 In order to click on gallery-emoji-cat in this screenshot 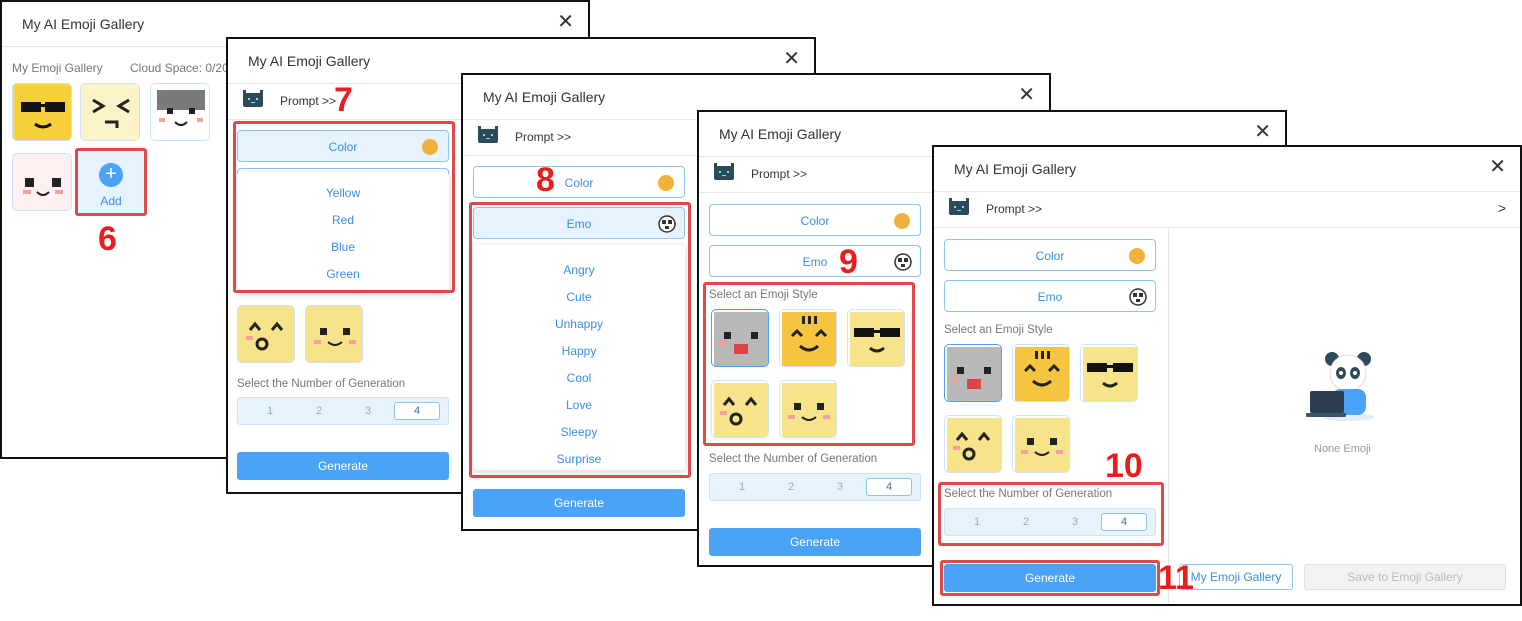, I will do `click(180, 112)`.